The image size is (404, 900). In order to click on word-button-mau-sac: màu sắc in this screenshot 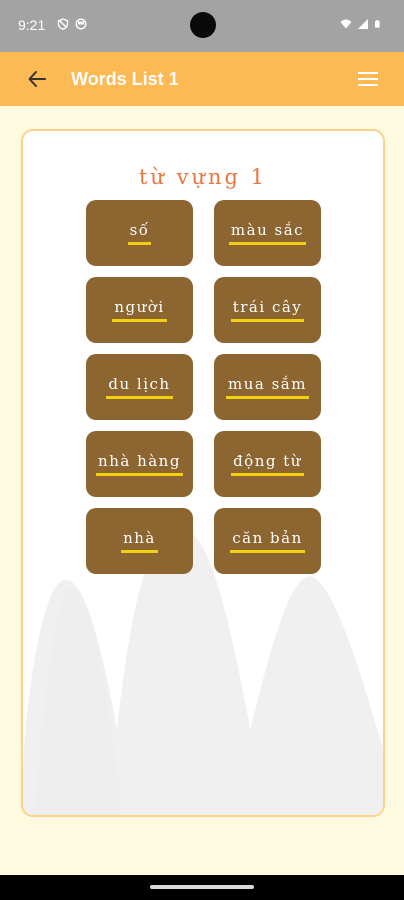, I will do `click(267, 233)`.